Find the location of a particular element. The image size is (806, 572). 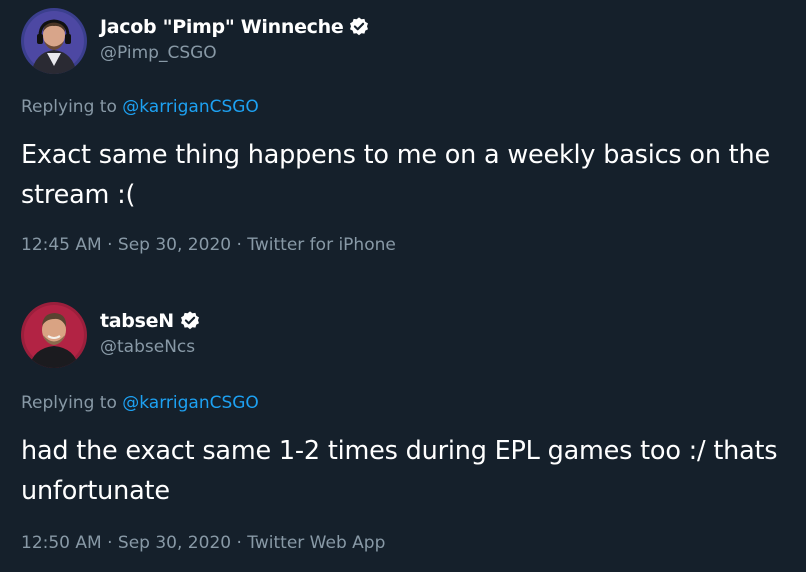

display-name: Jacob "Pimp" Winneche is located at coordinates (222, 27).